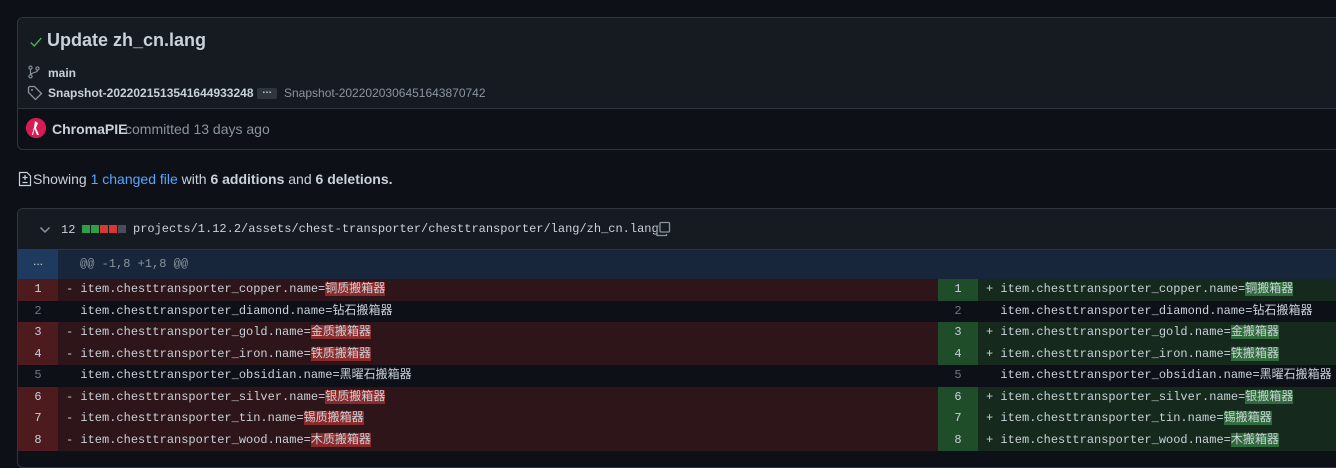 The image size is (1336, 468). Describe the element at coordinates (1254, 353) in the screenshot. I see `right-code-value: 铁搬箱器` at that location.